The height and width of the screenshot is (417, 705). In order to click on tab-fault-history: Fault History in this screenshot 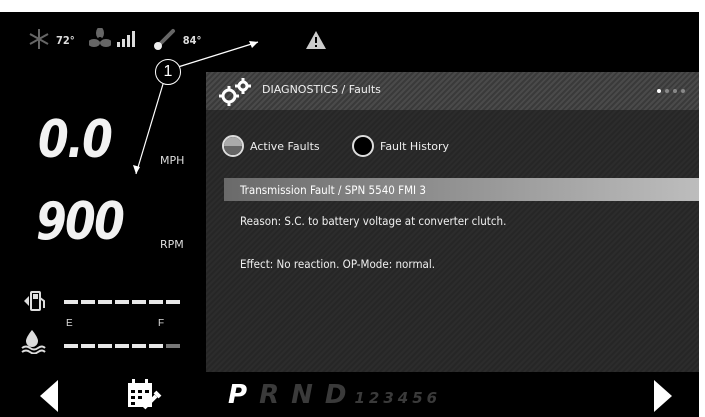, I will do `click(400, 146)`.